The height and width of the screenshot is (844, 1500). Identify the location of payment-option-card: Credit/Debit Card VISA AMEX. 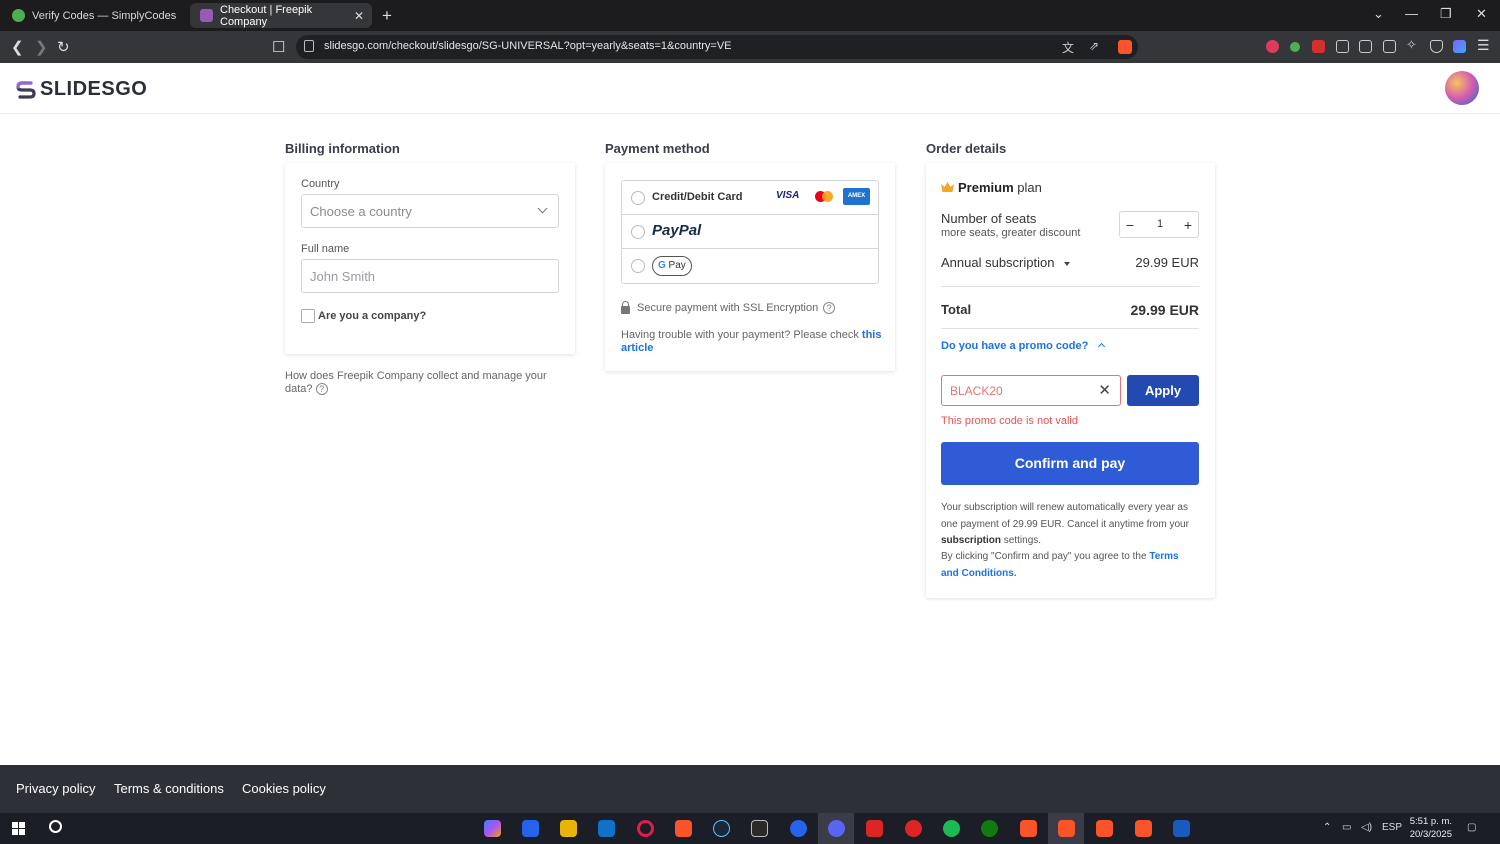
(750, 198).